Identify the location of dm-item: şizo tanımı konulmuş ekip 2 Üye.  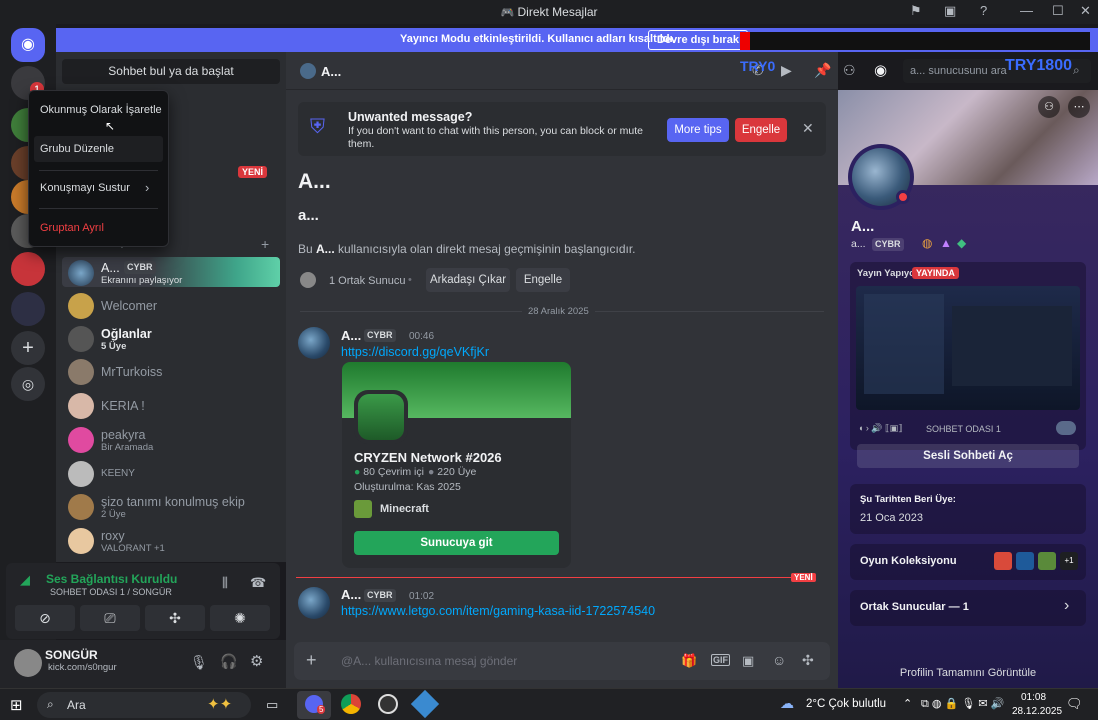
(171, 506).